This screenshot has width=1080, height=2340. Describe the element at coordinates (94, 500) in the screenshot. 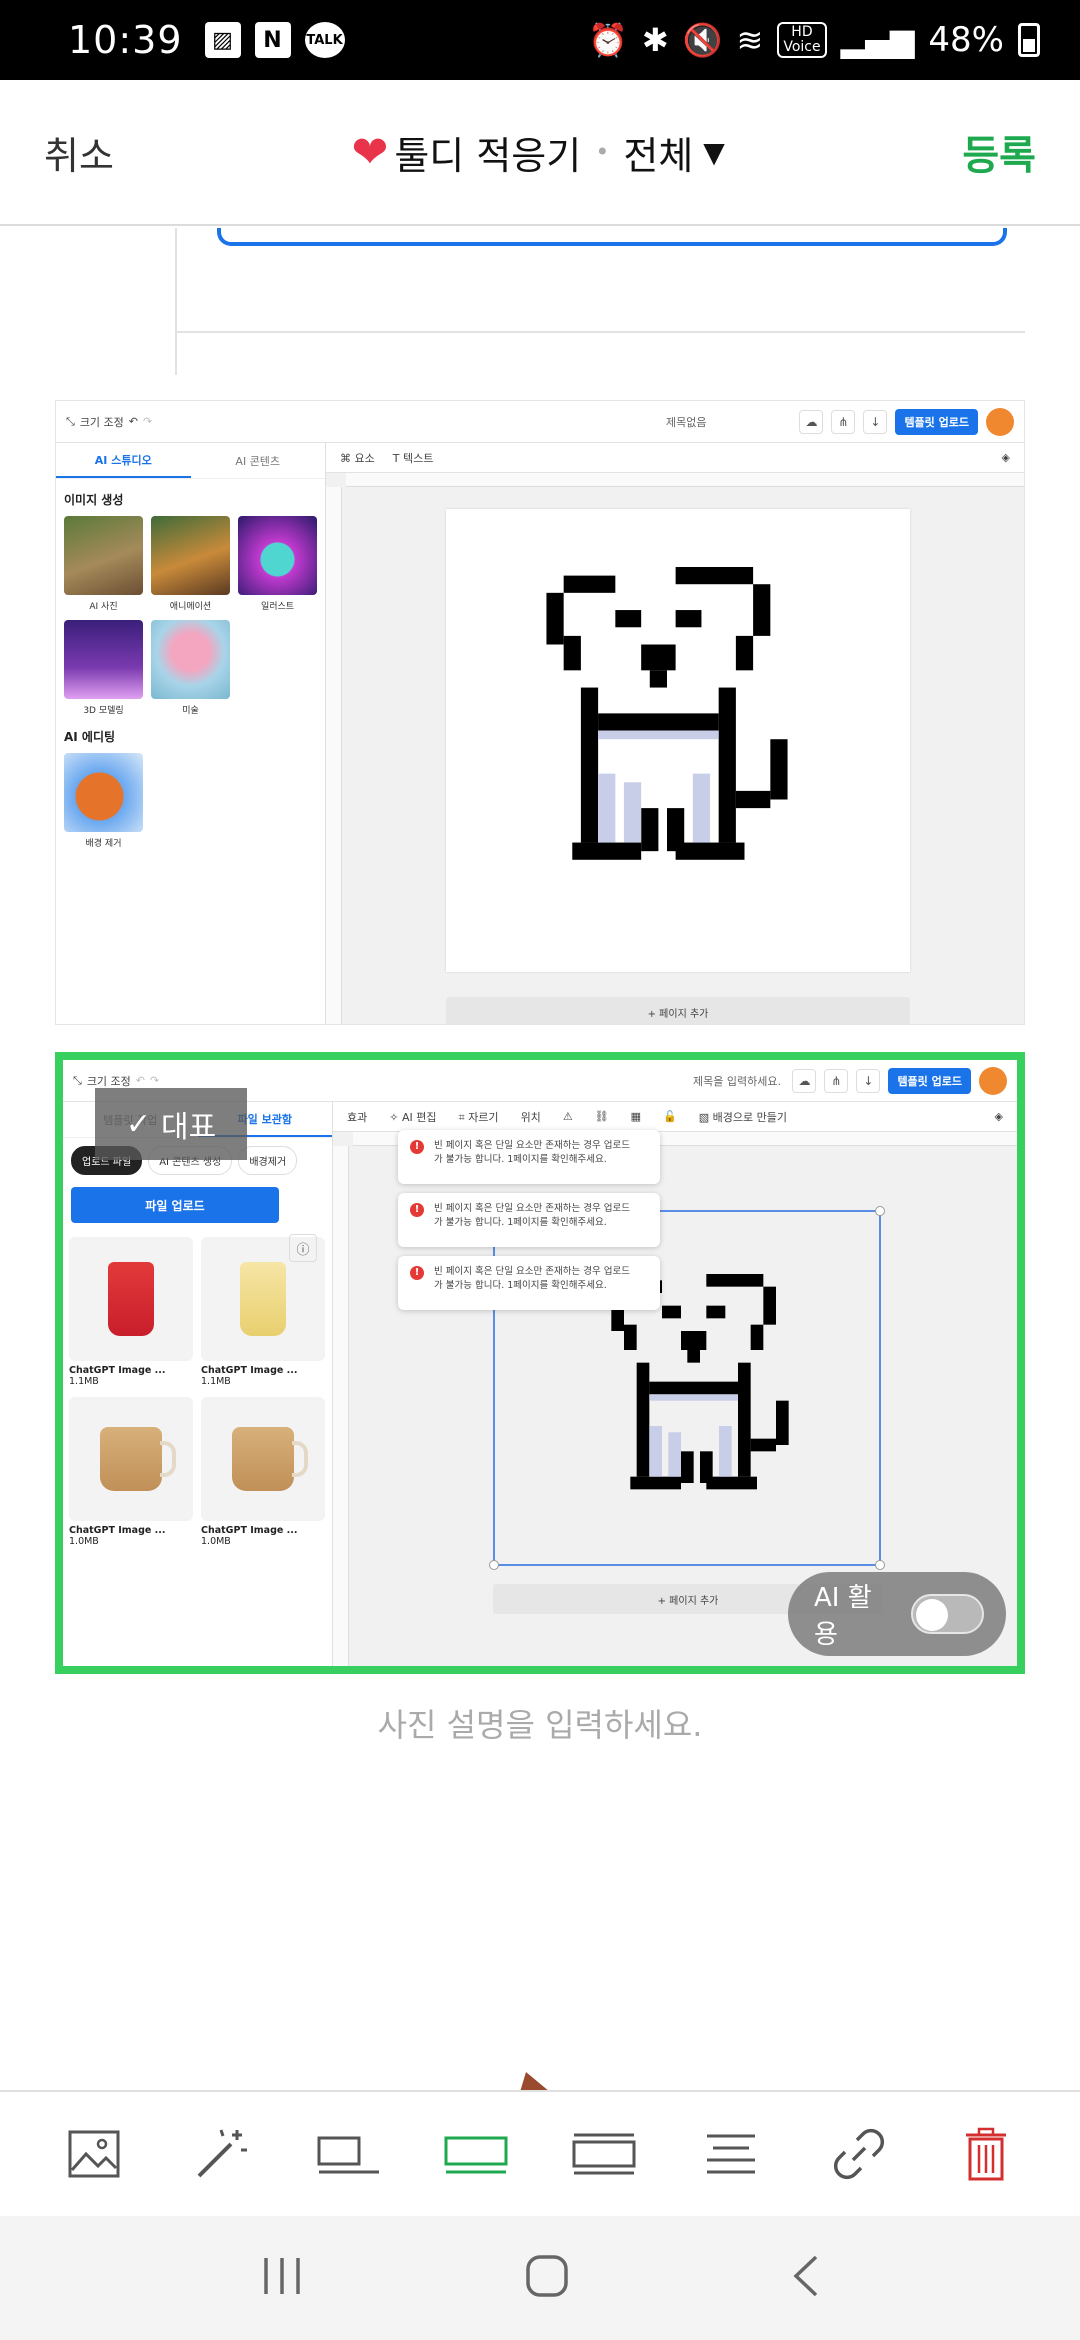

I see `section-image-generation: 이미지 생성` at that location.